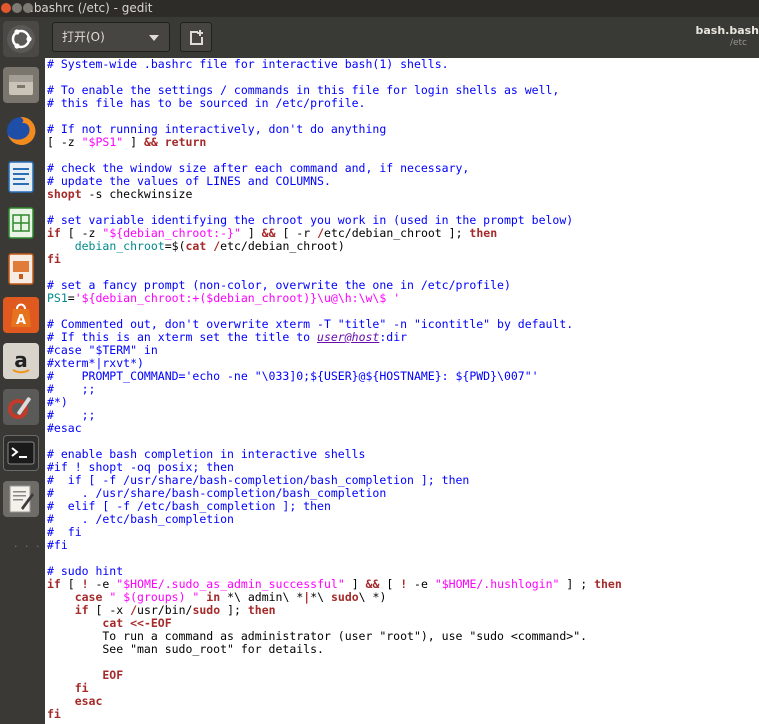 The width and height of the screenshot is (759, 724). What do you see at coordinates (109, 610) in the screenshot?
I see `code-token: [ -x` at bounding box center [109, 610].